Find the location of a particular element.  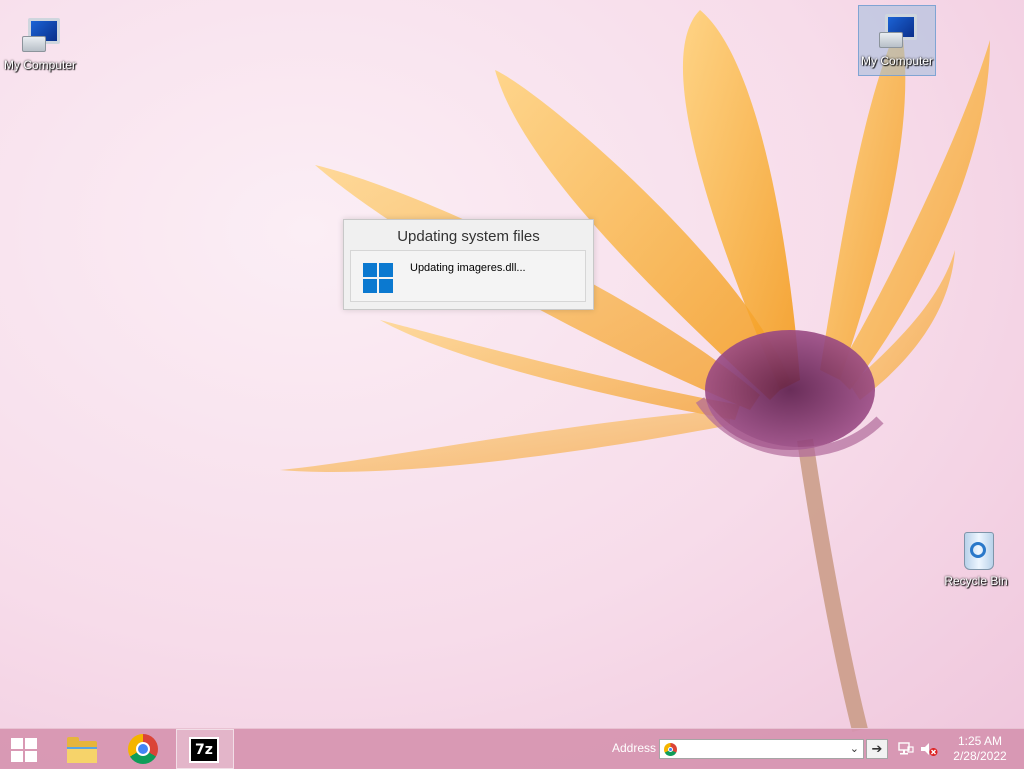

address-bar: ⌄ is located at coordinates (761, 749).